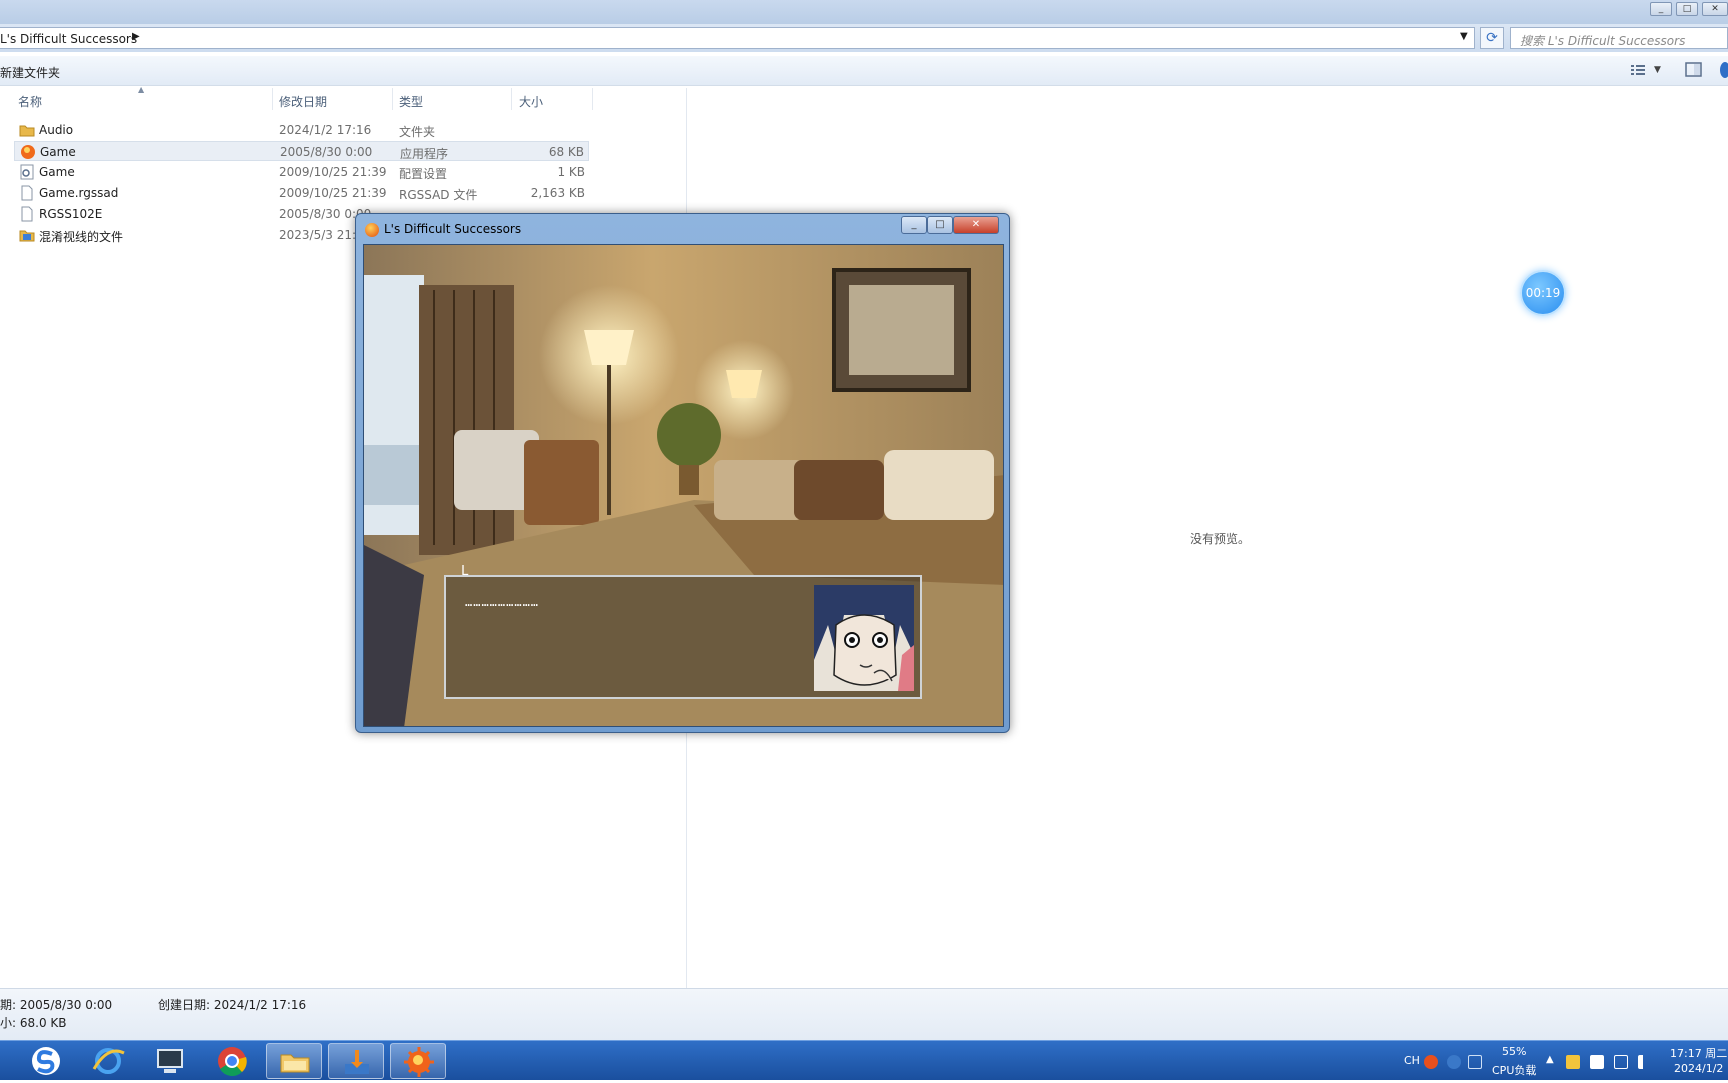 Image resolution: width=1728 pixels, height=1083 pixels. I want to click on tray-expand-icon: ▲, so click(1550, 1059).